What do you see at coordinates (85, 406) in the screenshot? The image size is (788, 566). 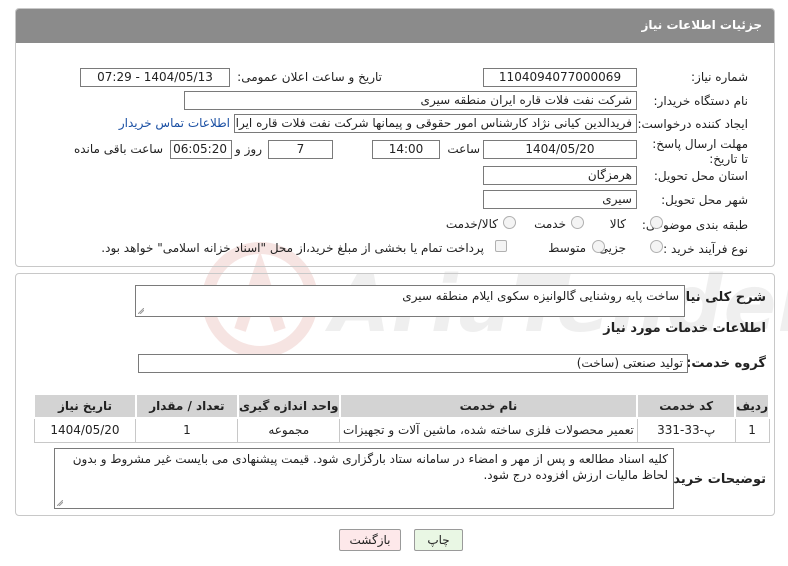 I see `col-date-header: تاریخ نیاز` at bounding box center [85, 406].